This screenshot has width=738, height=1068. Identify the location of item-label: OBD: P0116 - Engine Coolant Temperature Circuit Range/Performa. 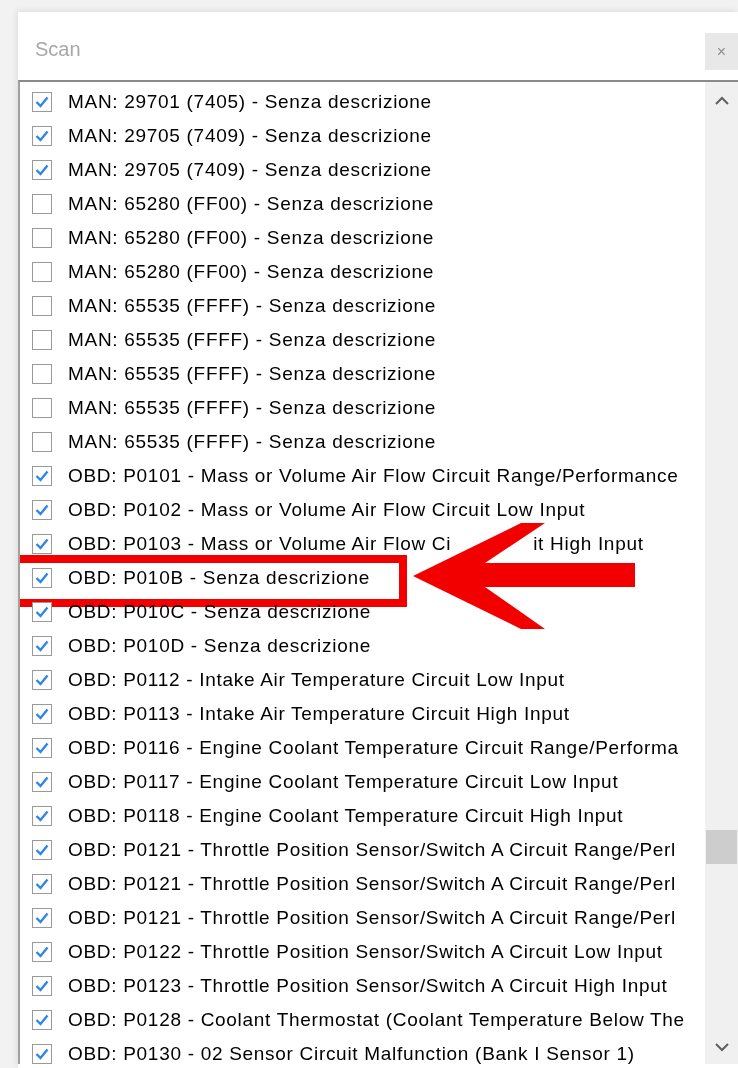
(373, 748).